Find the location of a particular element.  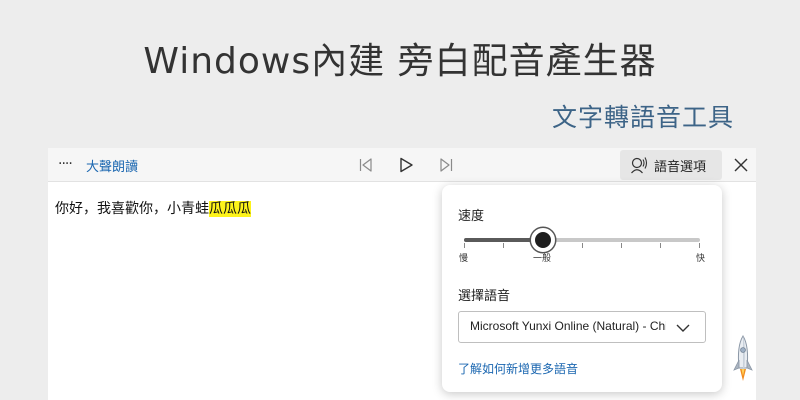

current-word-highlight: 瓜瓜瓜 is located at coordinates (230, 209).